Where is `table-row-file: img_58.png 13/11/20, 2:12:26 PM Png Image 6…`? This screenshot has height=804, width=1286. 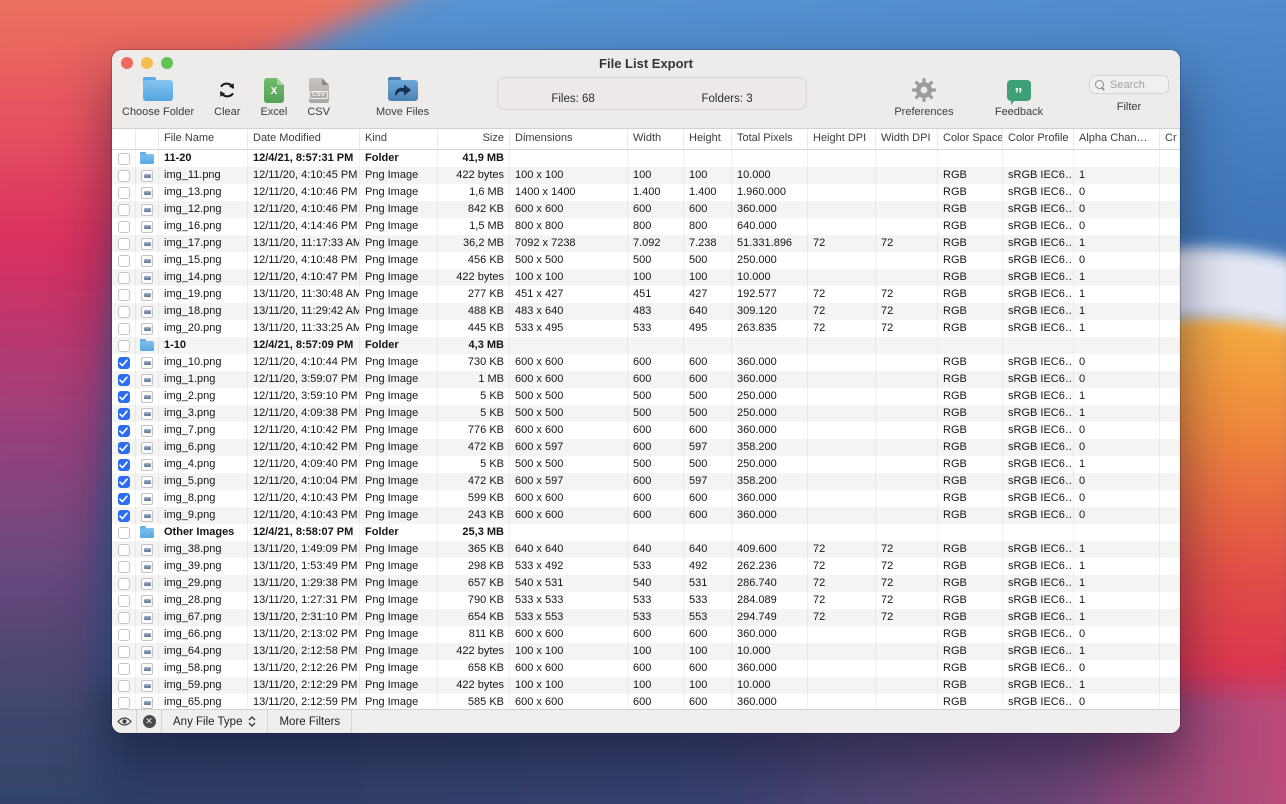
table-row-file: img_58.png 13/11/20, 2:12:26 PM Png Image 6… is located at coordinates (646, 668).